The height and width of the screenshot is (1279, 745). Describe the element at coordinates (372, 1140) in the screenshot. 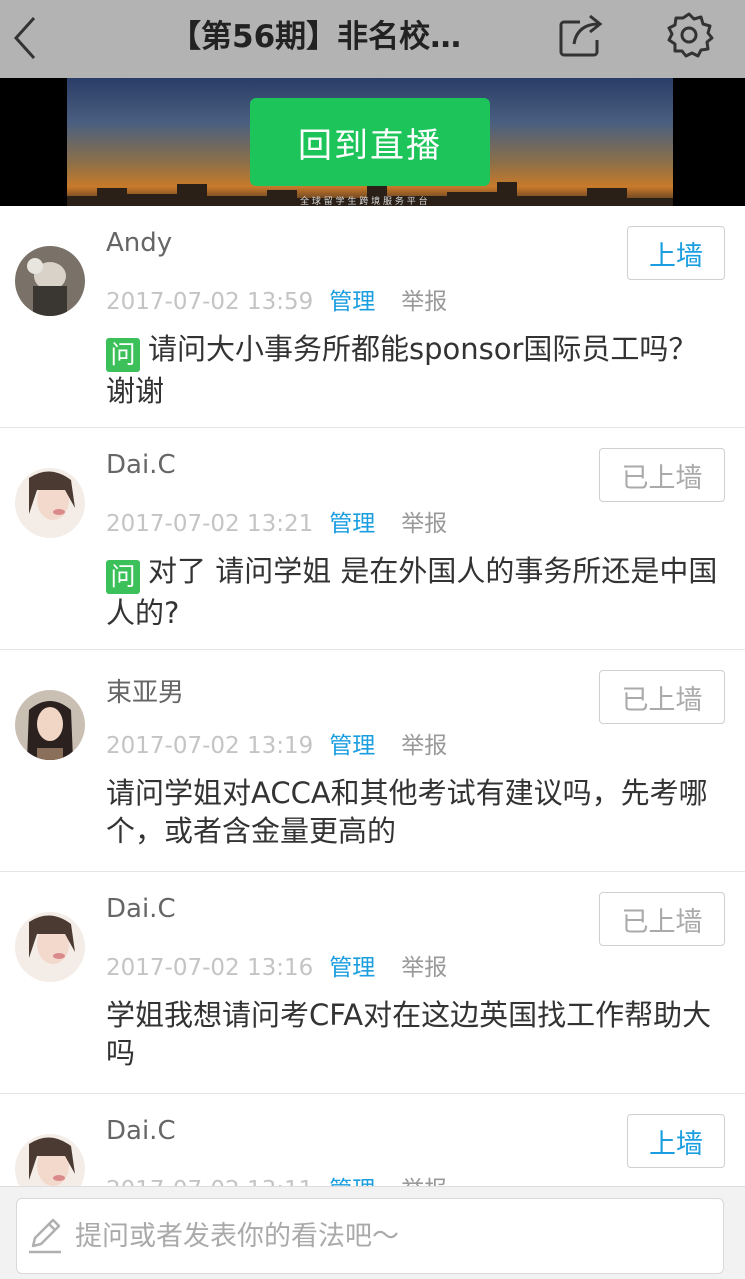

I see `list-item: Dai.C 2017-07-02 13:11 管理 举报 上墙` at that location.